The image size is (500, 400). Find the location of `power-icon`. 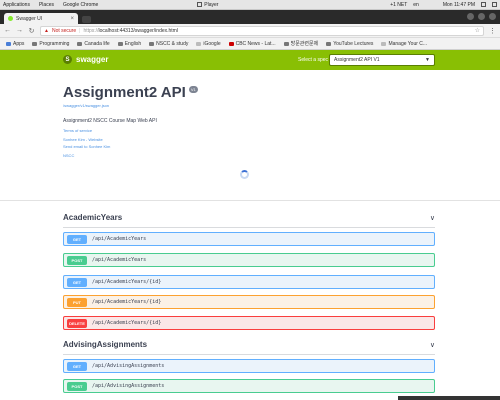

power-icon is located at coordinates (494, 4).